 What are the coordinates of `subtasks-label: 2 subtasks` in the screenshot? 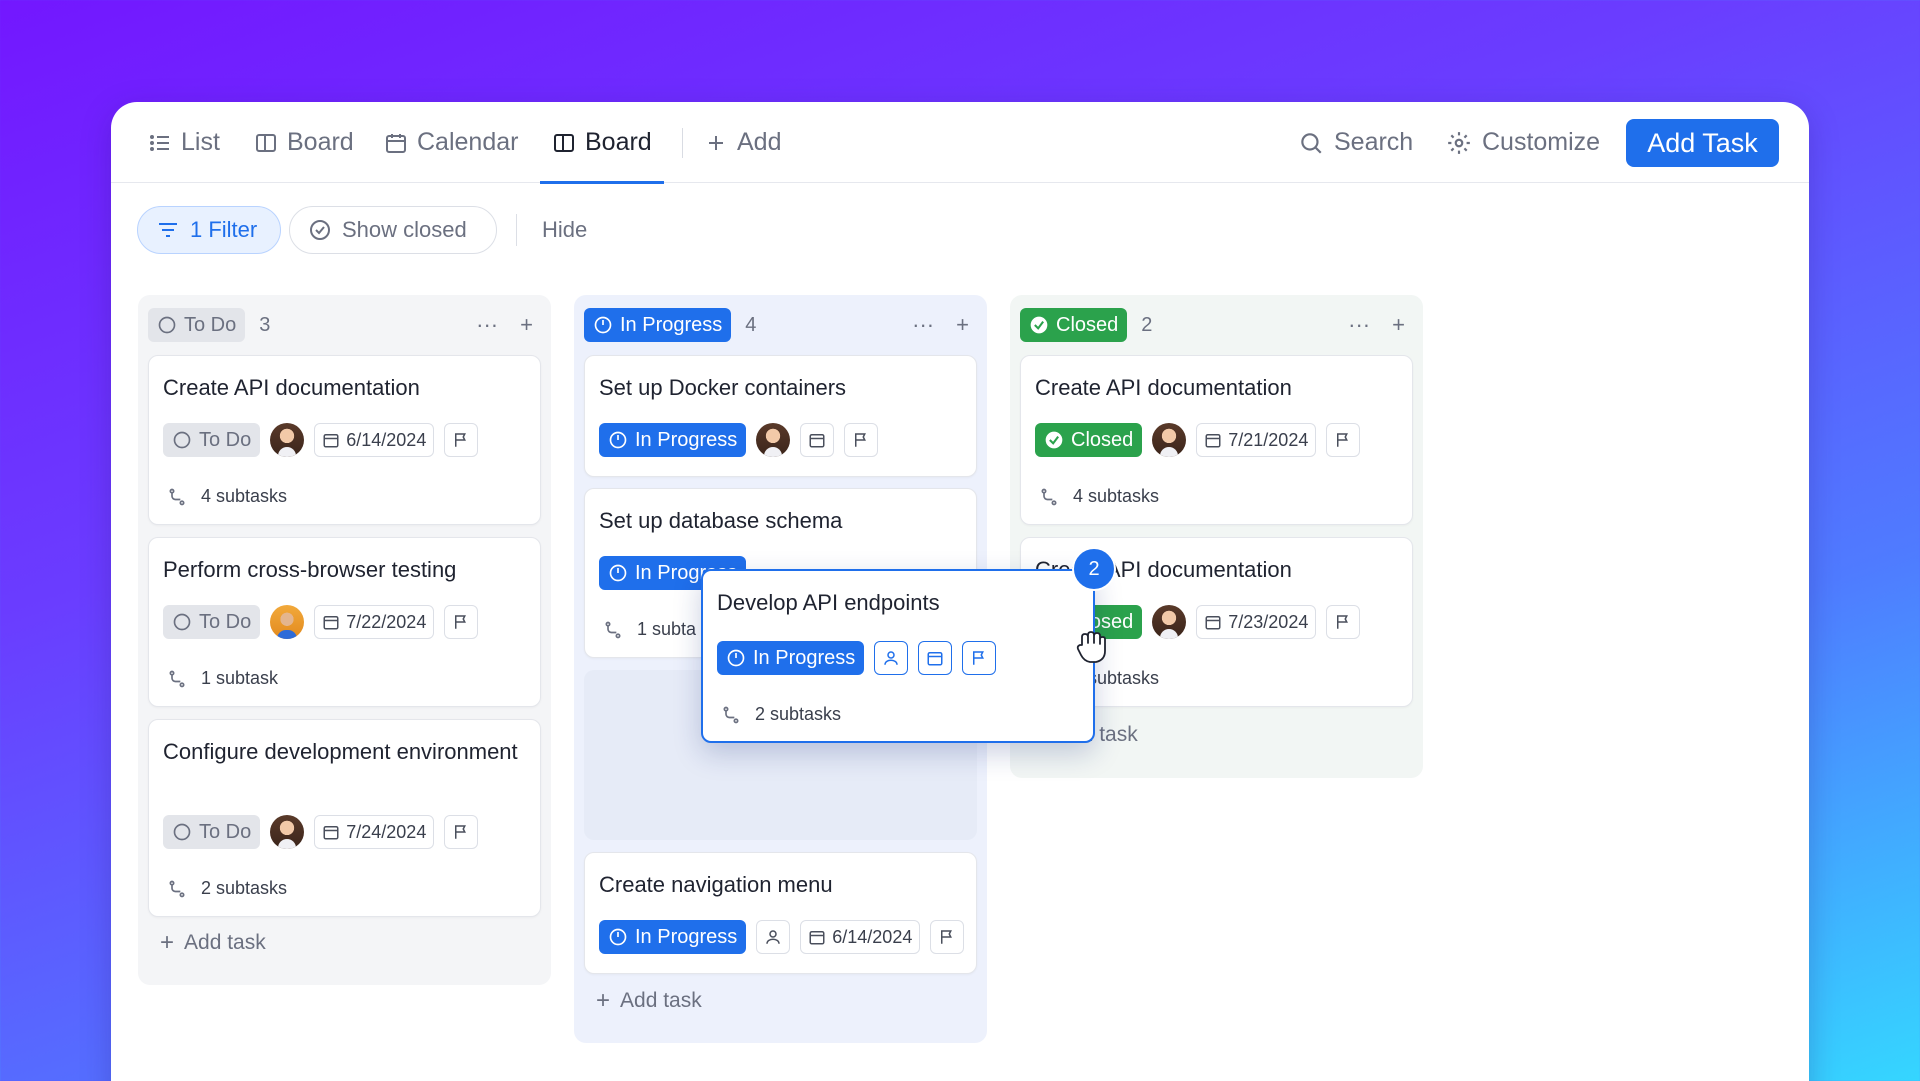 It's located at (798, 714).